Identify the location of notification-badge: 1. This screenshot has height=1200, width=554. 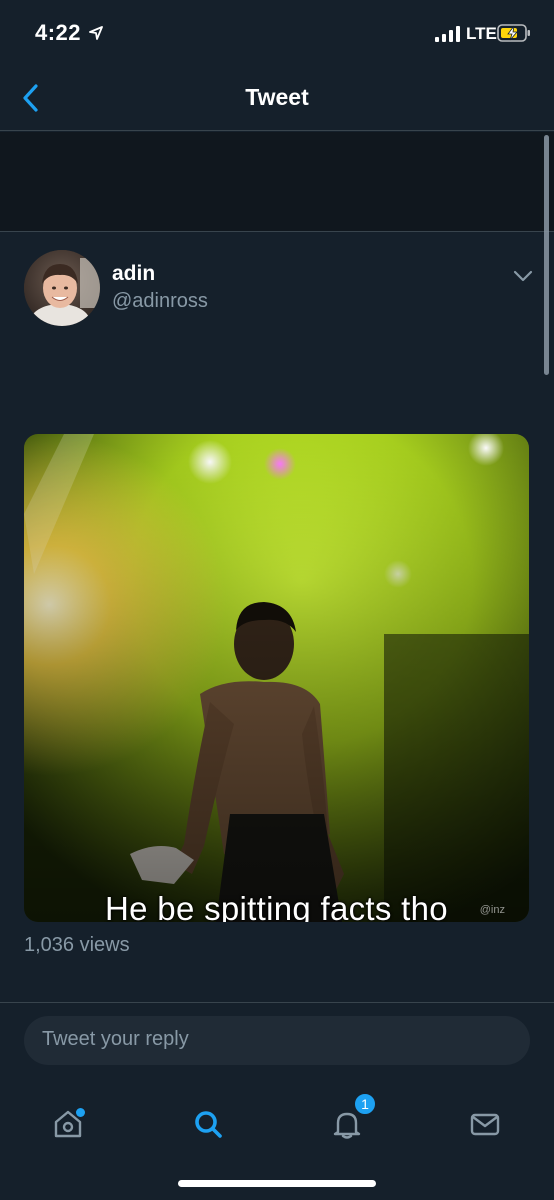
(365, 1104).